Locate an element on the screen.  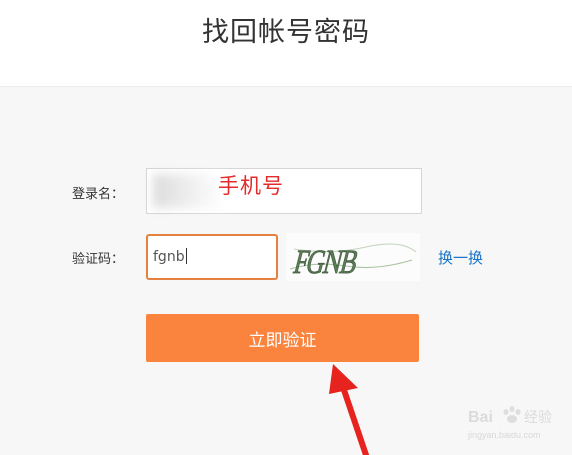
username-label: 登录名： is located at coordinates (98, 194).